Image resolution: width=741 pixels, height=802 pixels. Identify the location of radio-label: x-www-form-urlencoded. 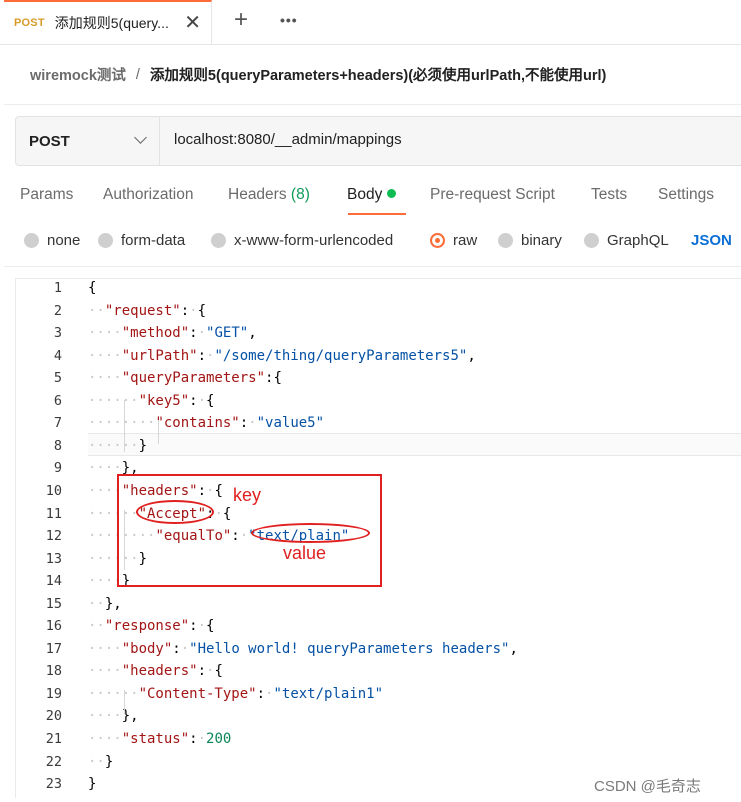
(314, 240).